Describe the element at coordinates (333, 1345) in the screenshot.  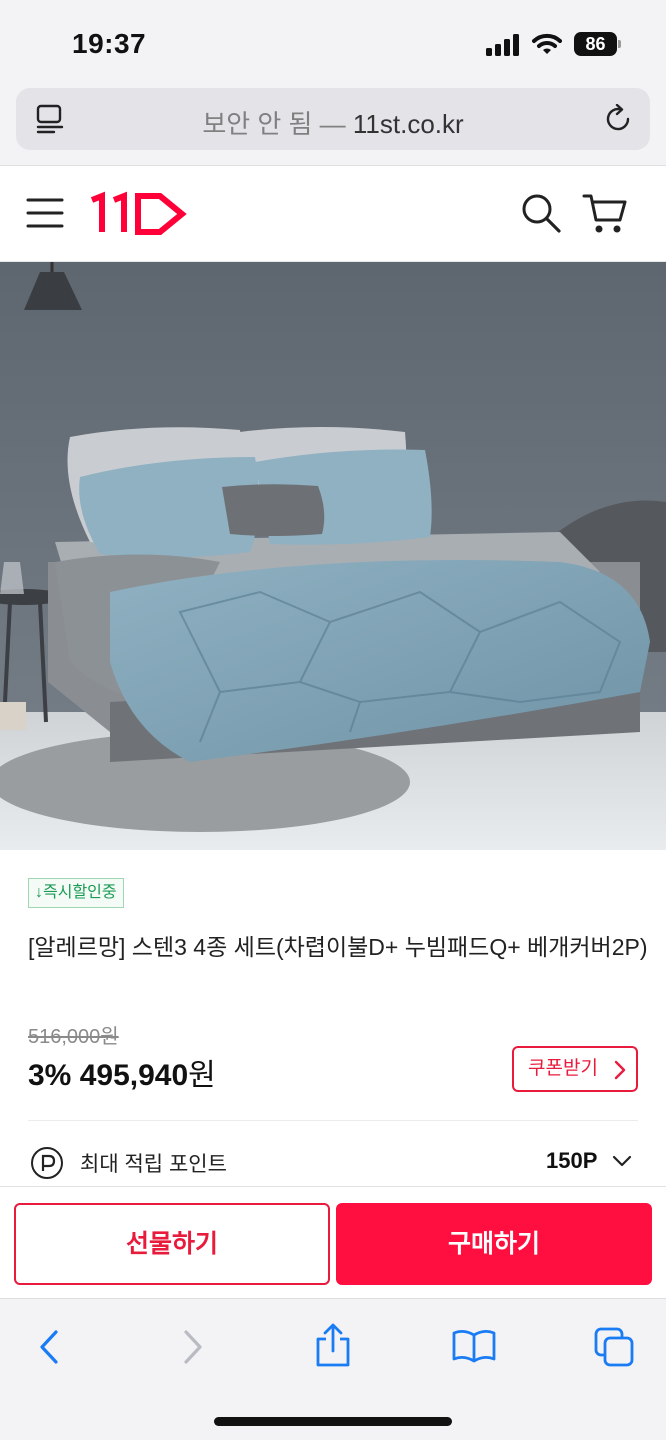
I see `share-icon` at that location.